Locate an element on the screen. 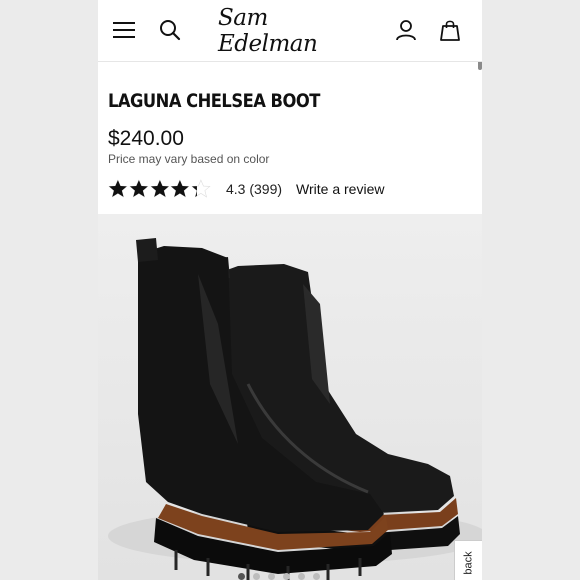 Image resolution: width=580 pixels, height=580 pixels. rating-row: 4.3 (399) Write a review is located at coordinates (246, 189).